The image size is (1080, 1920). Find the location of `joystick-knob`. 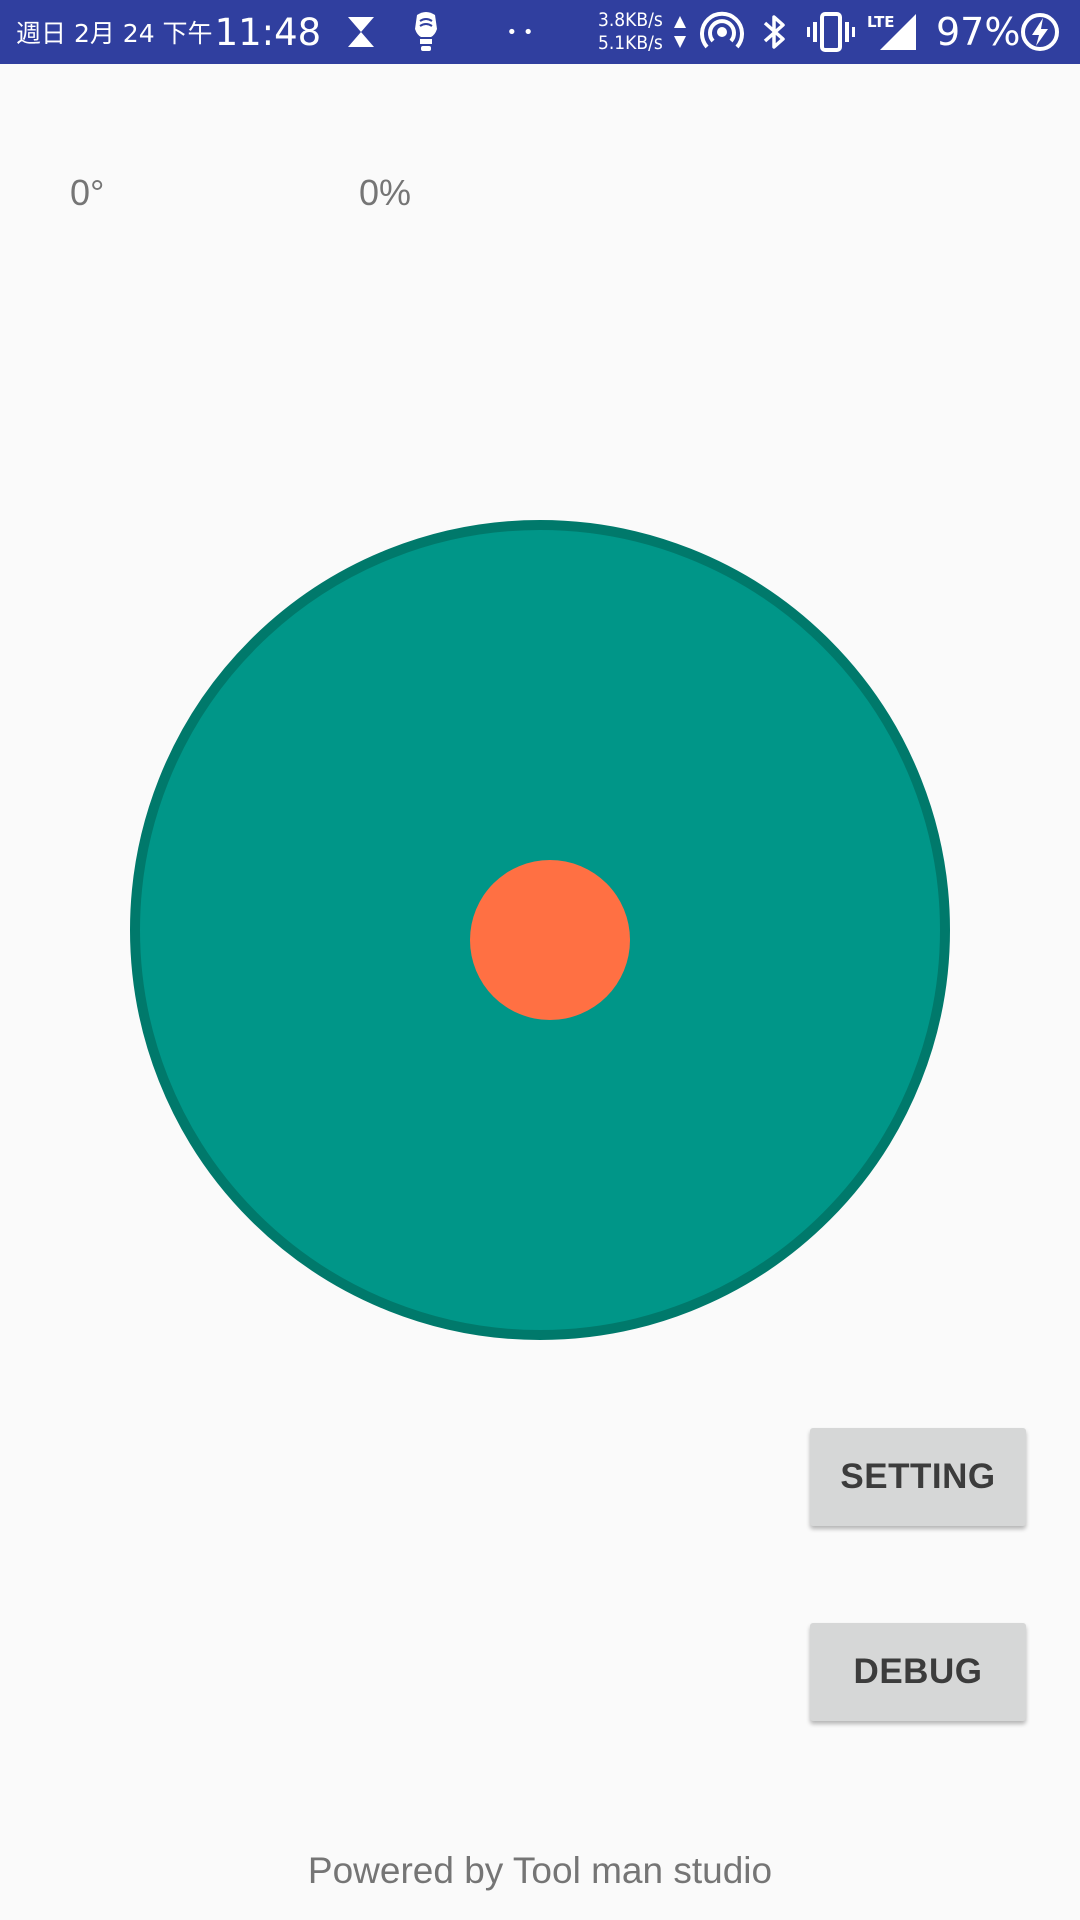

joystick-knob is located at coordinates (550, 940).